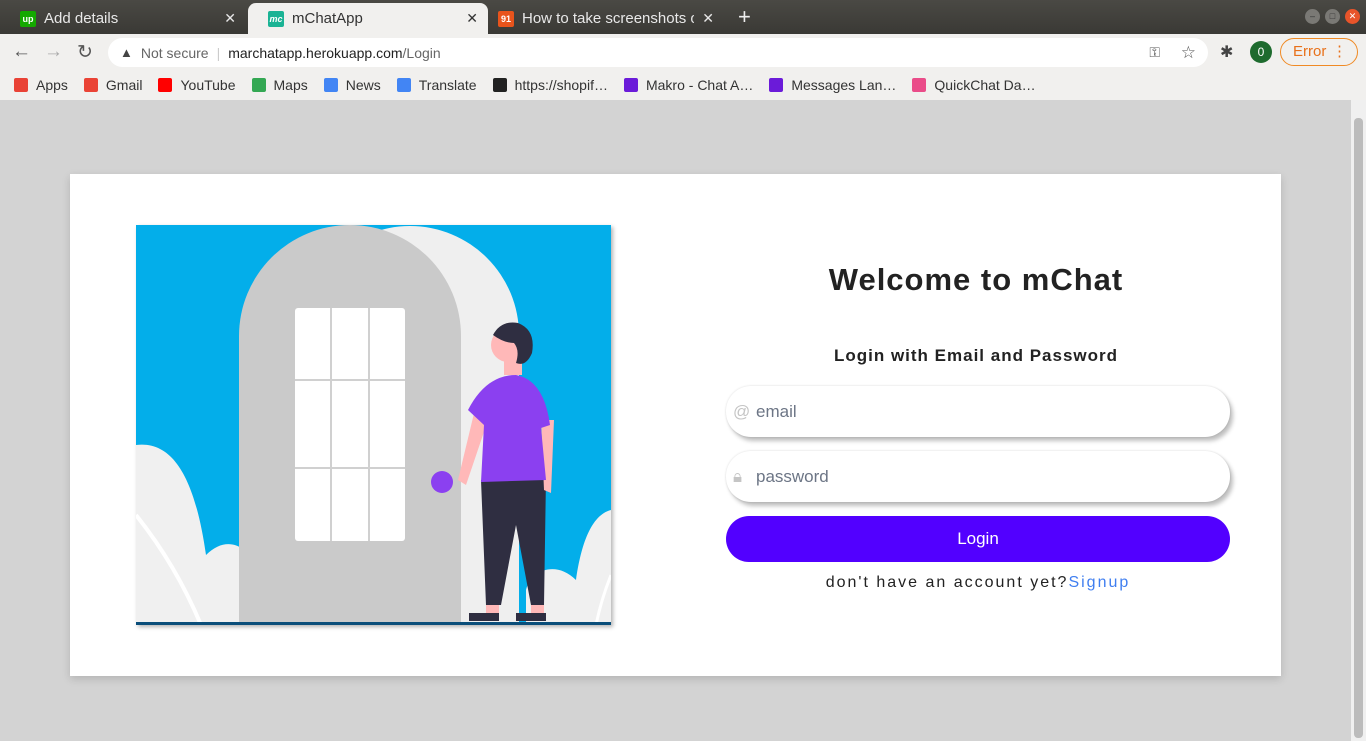  Describe the element at coordinates (126, 52) in the screenshot. I see `warning-icon: ▲` at that location.